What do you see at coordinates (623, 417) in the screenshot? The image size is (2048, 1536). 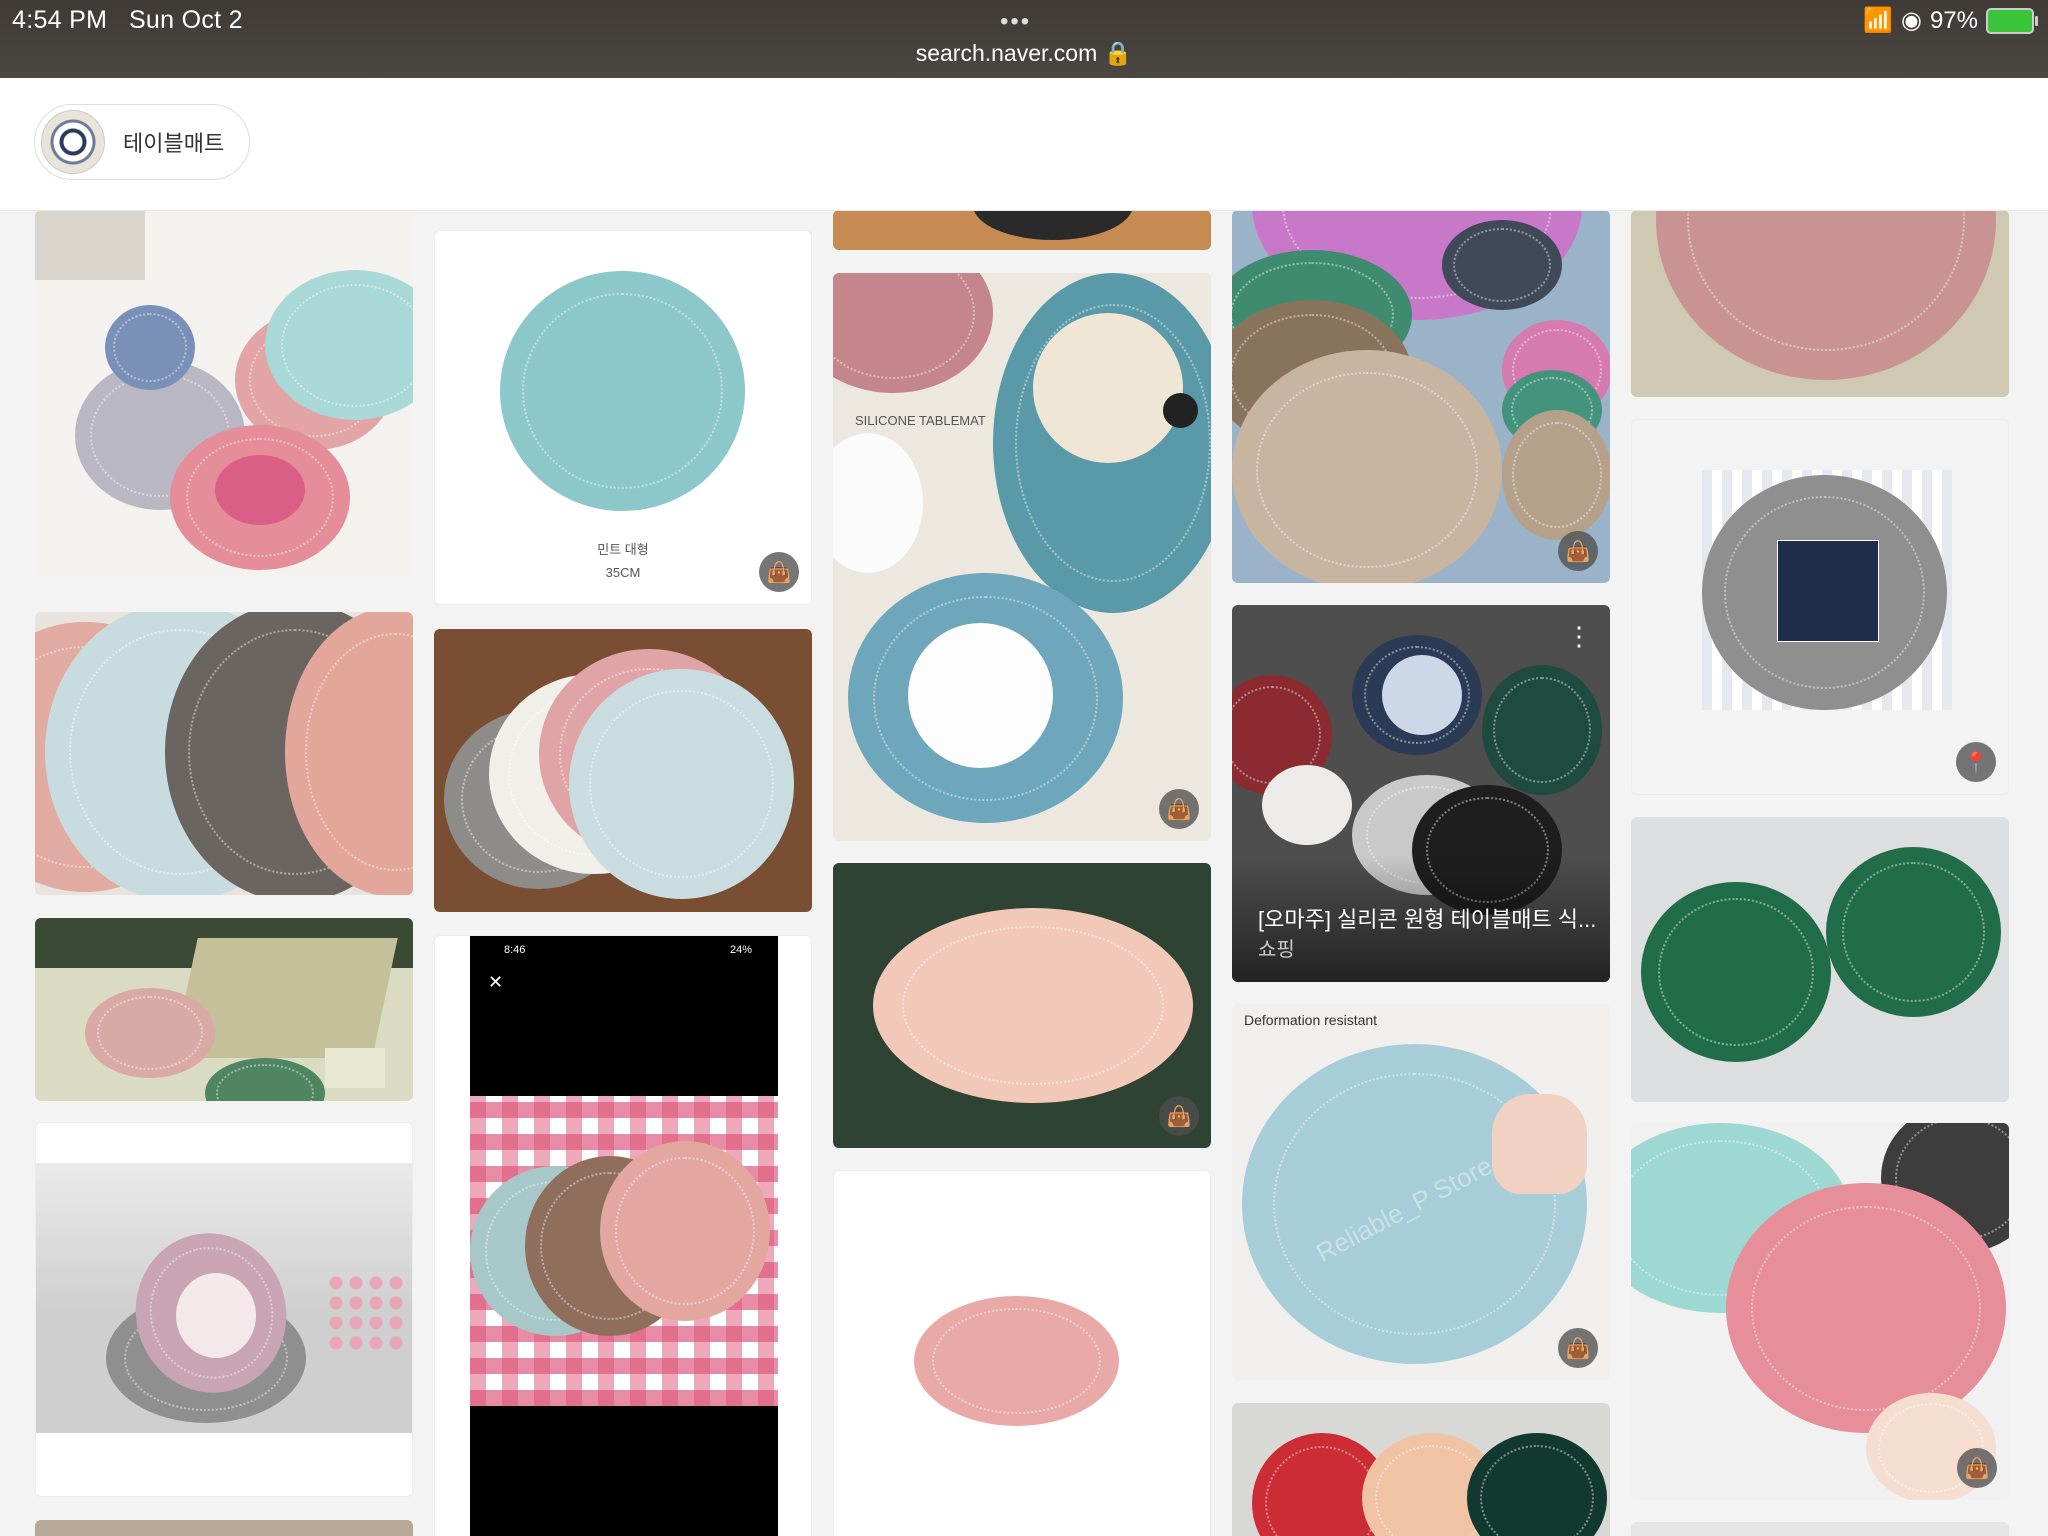 I see `product-card-mint: 민트 대형 35CM 👜` at bounding box center [623, 417].